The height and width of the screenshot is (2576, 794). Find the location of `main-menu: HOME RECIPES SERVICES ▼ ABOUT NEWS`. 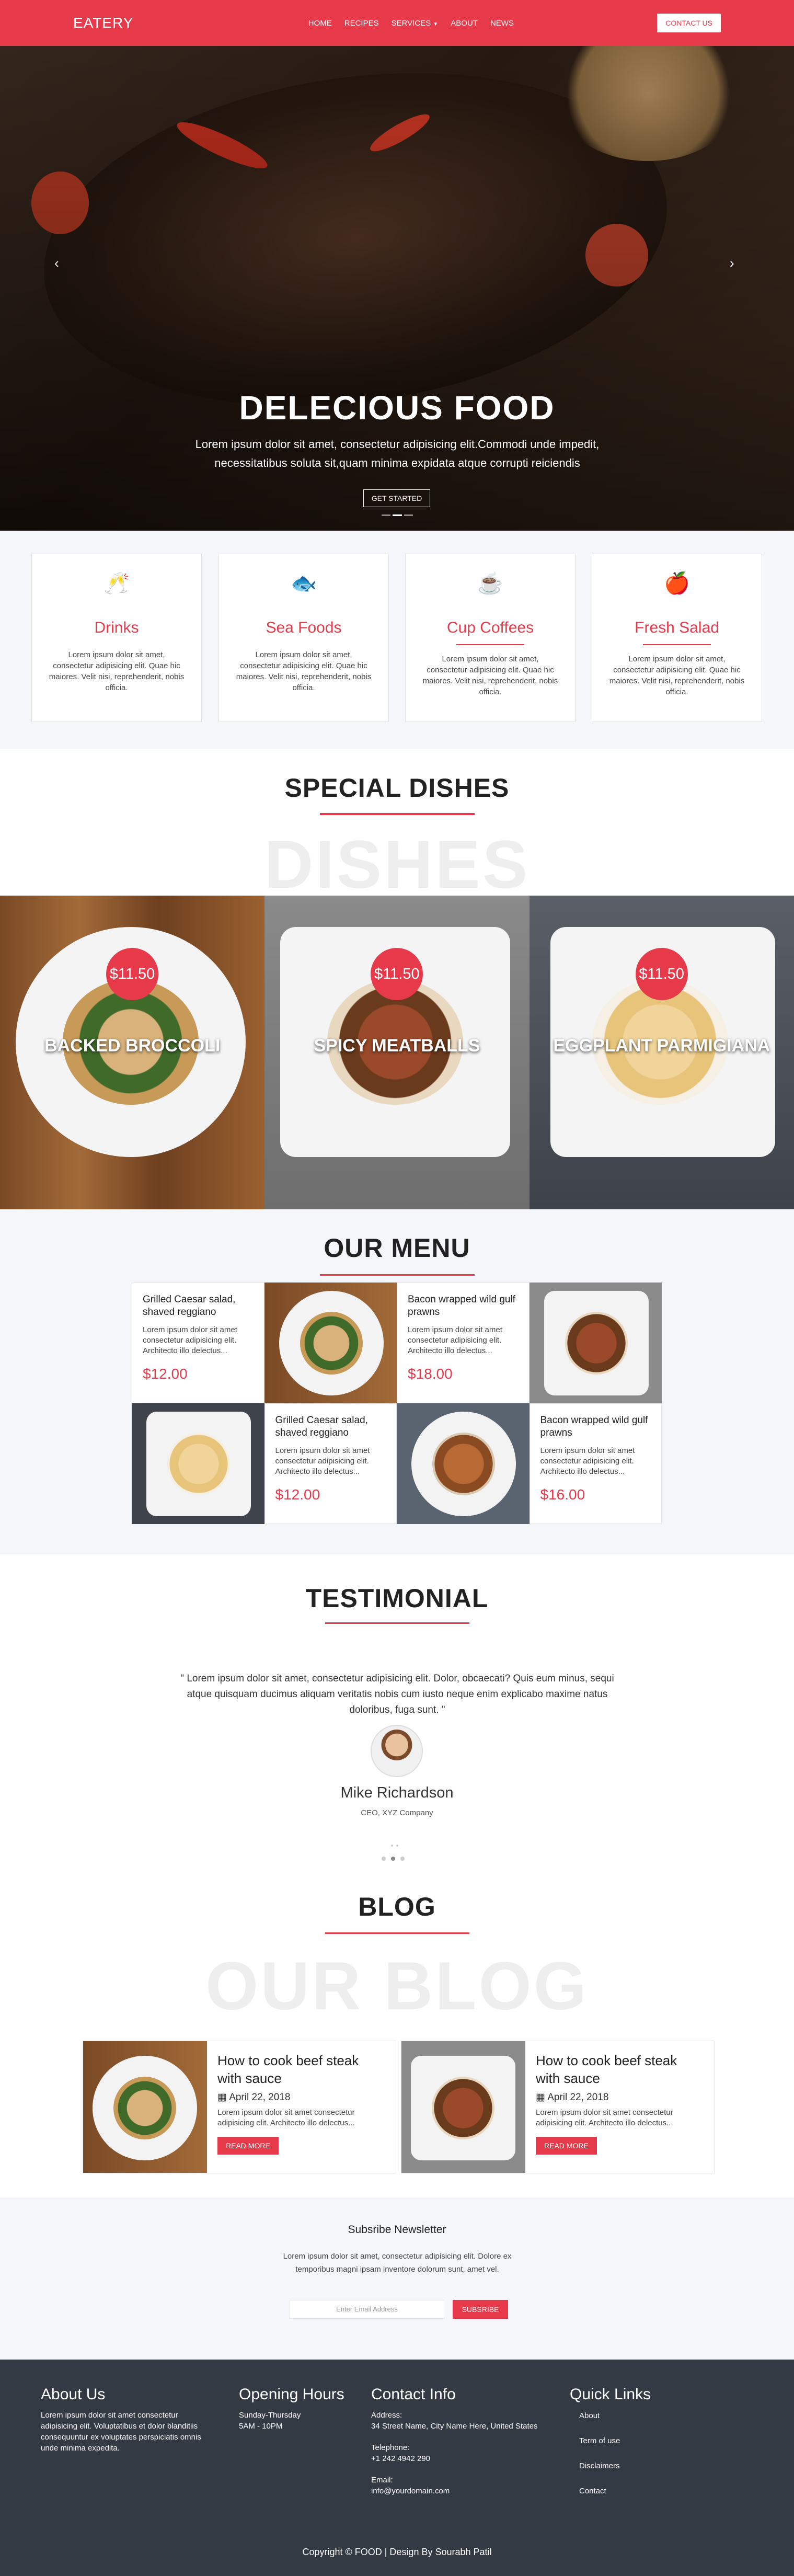

main-menu: HOME RECIPES SERVICES ▼ ABOUT NEWS is located at coordinates (395, 23).